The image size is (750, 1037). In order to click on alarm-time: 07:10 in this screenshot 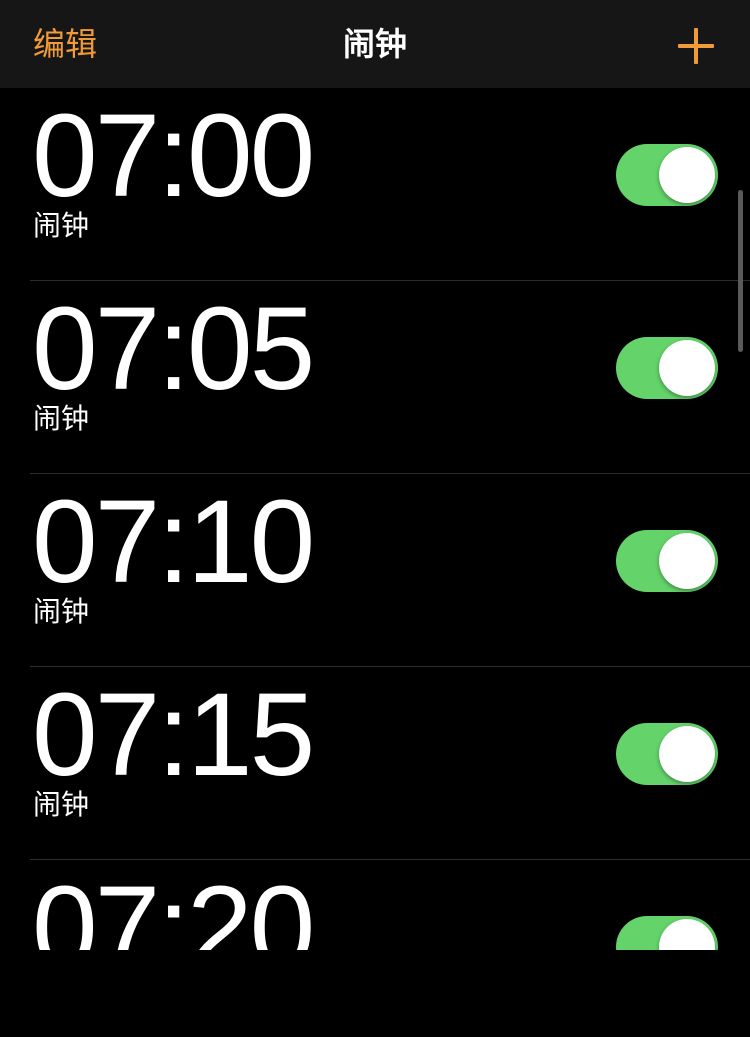, I will do `click(173, 542)`.